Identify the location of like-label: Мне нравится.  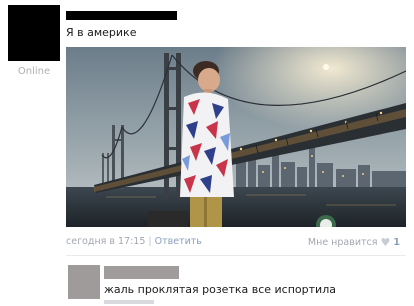
(342, 242).